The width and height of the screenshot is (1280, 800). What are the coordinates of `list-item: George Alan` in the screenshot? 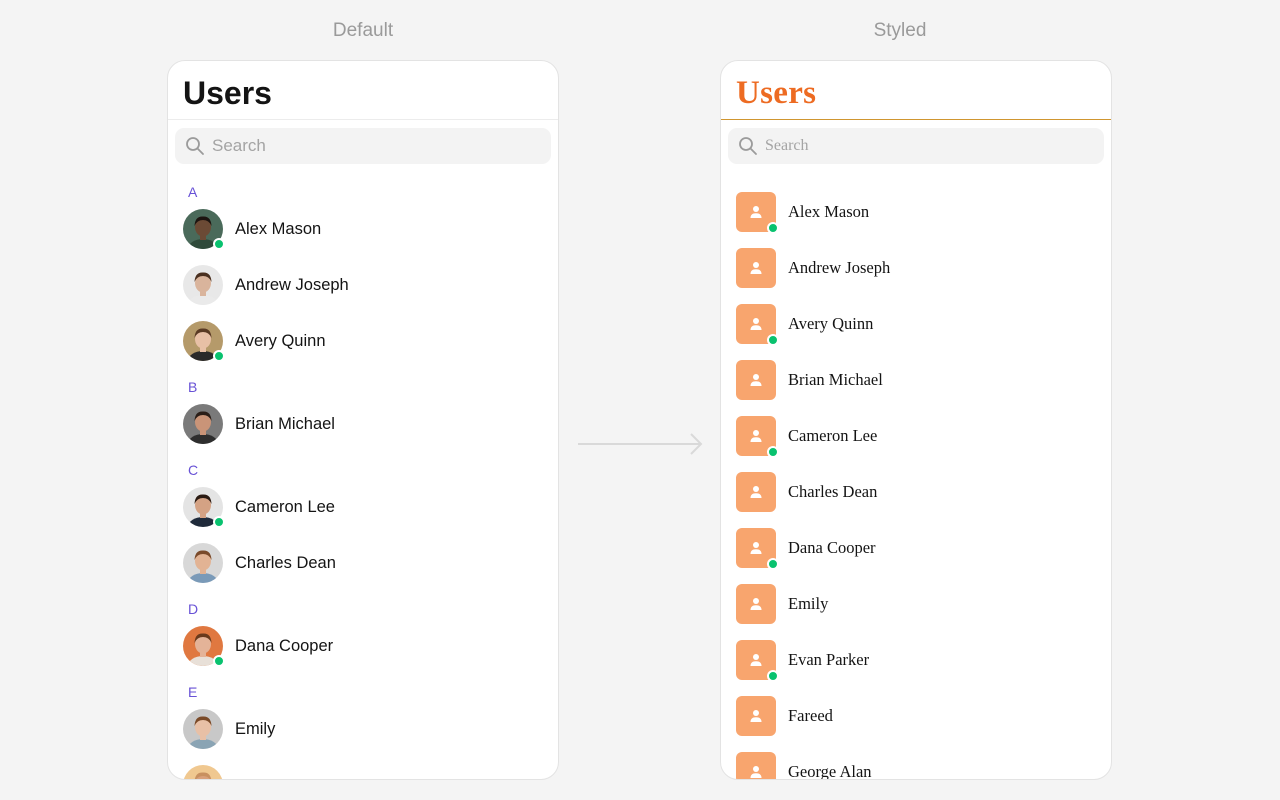 It's located at (916, 762).